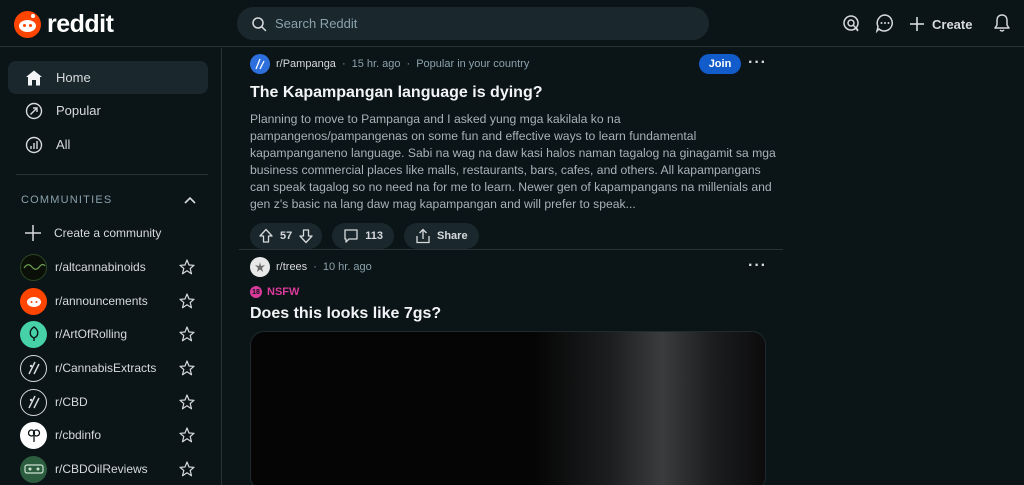  What do you see at coordinates (73, 77) in the screenshot?
I see `nav-home-label: Home` at bounding box center [73, 77].